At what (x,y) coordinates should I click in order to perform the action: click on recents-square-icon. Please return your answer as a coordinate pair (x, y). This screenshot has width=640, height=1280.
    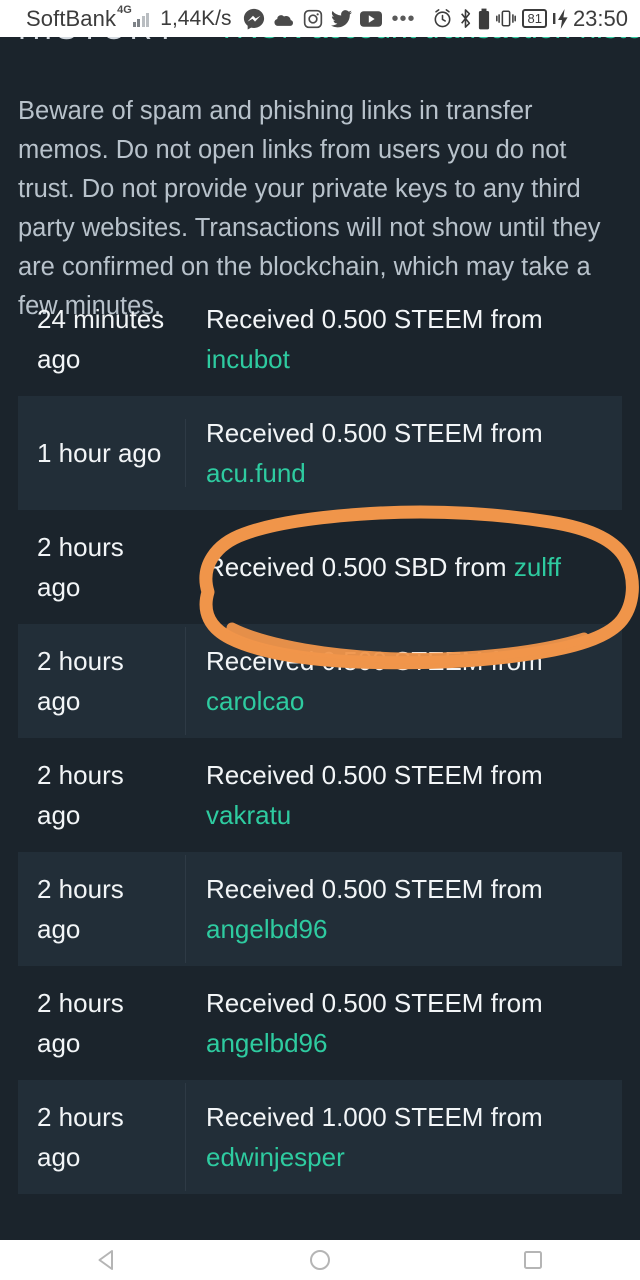
    Looking at the image, I should click on (533, 1260).